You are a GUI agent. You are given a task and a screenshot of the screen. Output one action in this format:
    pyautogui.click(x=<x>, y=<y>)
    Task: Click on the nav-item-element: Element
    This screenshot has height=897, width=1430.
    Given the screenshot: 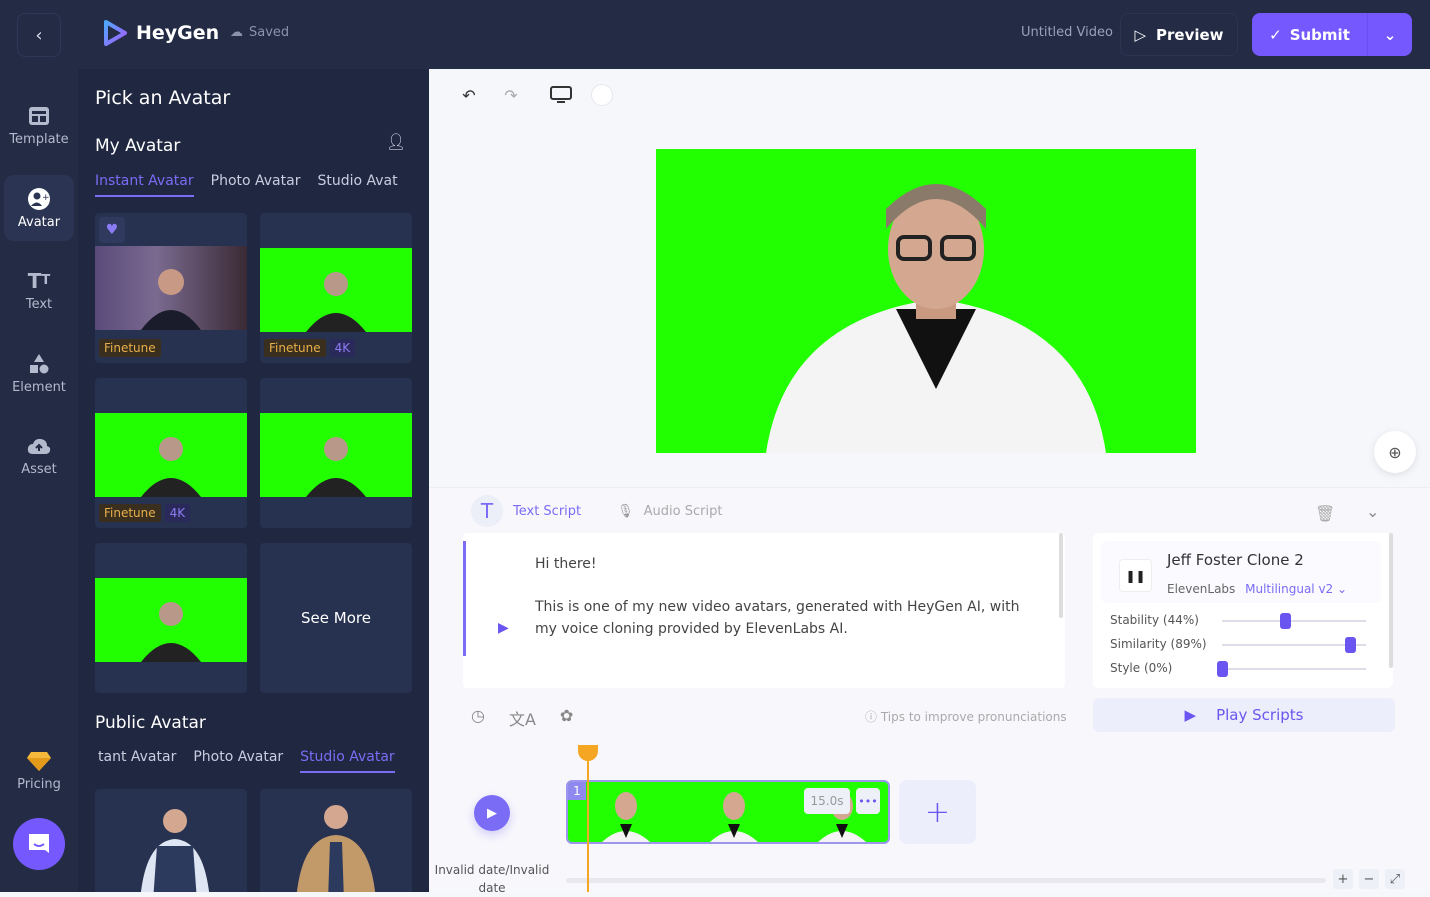 What is the action you would take?
    pyautogui.click(x=39, y=373)
    